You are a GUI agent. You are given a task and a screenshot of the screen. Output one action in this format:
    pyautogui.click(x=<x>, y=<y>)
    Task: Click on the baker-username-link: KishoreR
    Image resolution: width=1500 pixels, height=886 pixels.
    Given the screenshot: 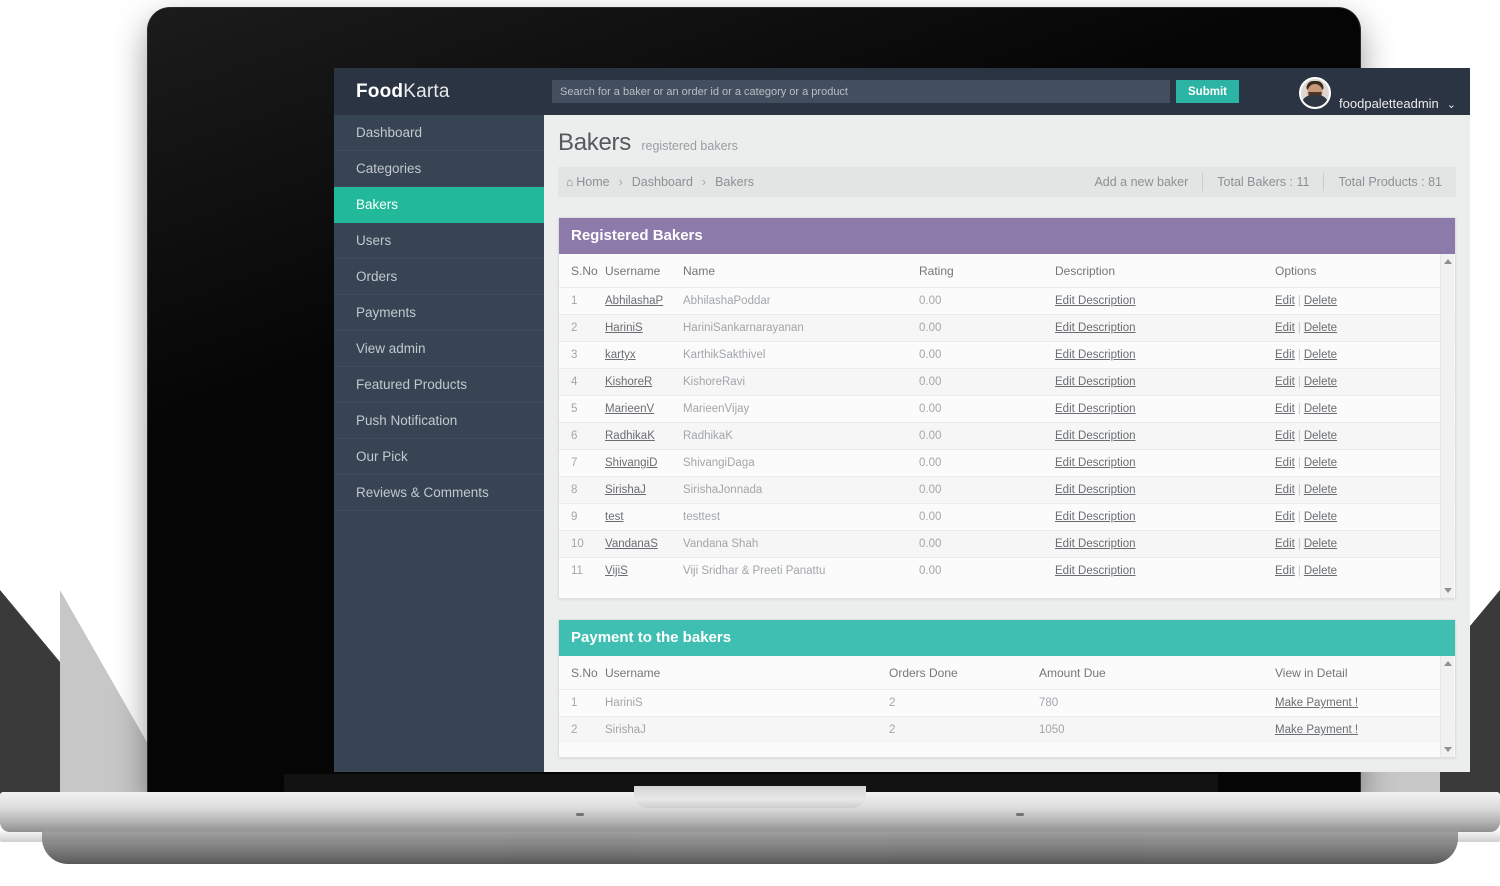 What is the action you would take?
    pyautogui.click(x=628, y=382)
    